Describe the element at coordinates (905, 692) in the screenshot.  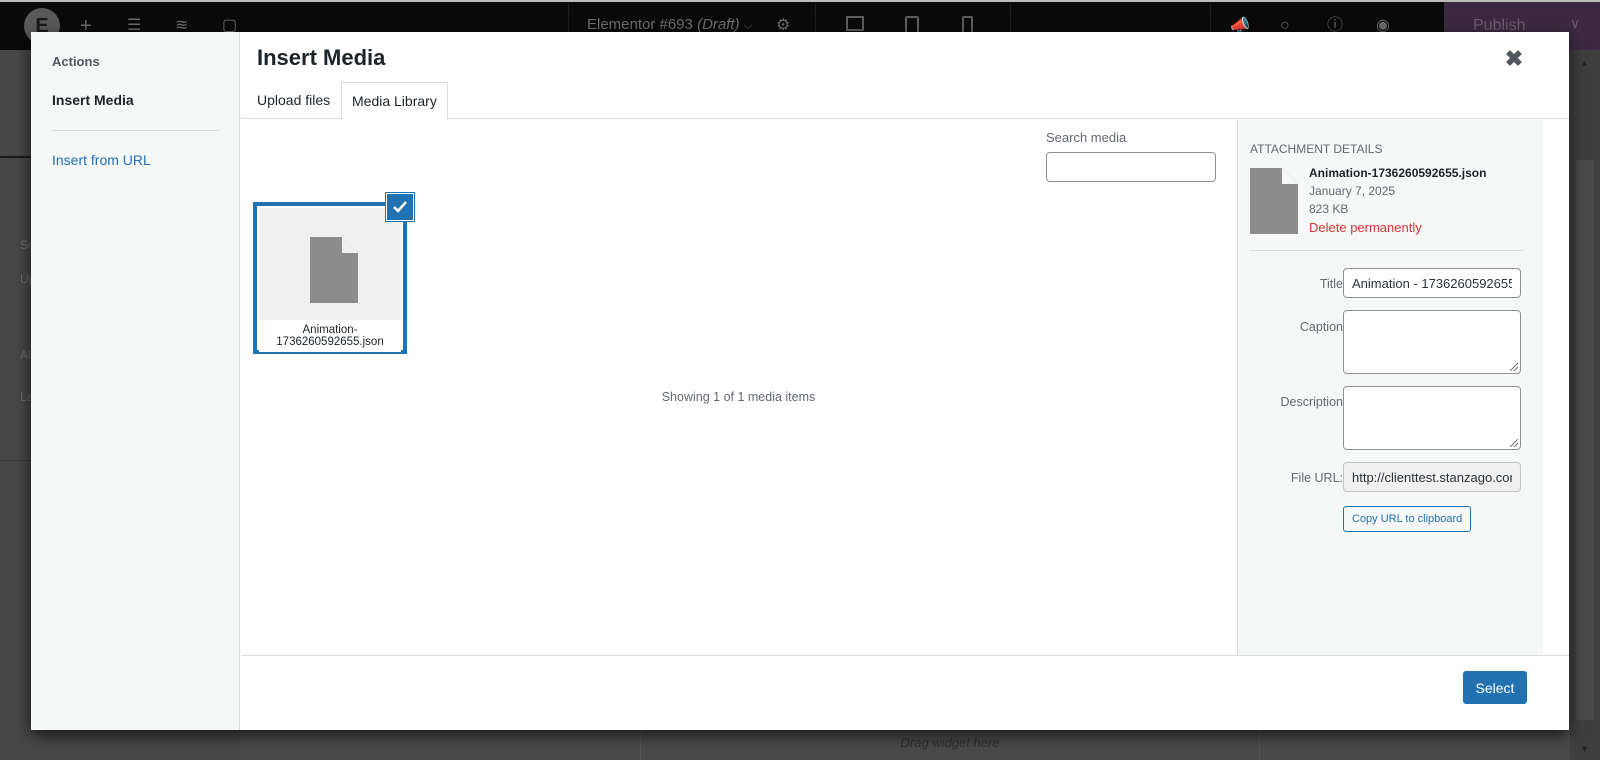
I see `modal-toolbar: Select` at that location.